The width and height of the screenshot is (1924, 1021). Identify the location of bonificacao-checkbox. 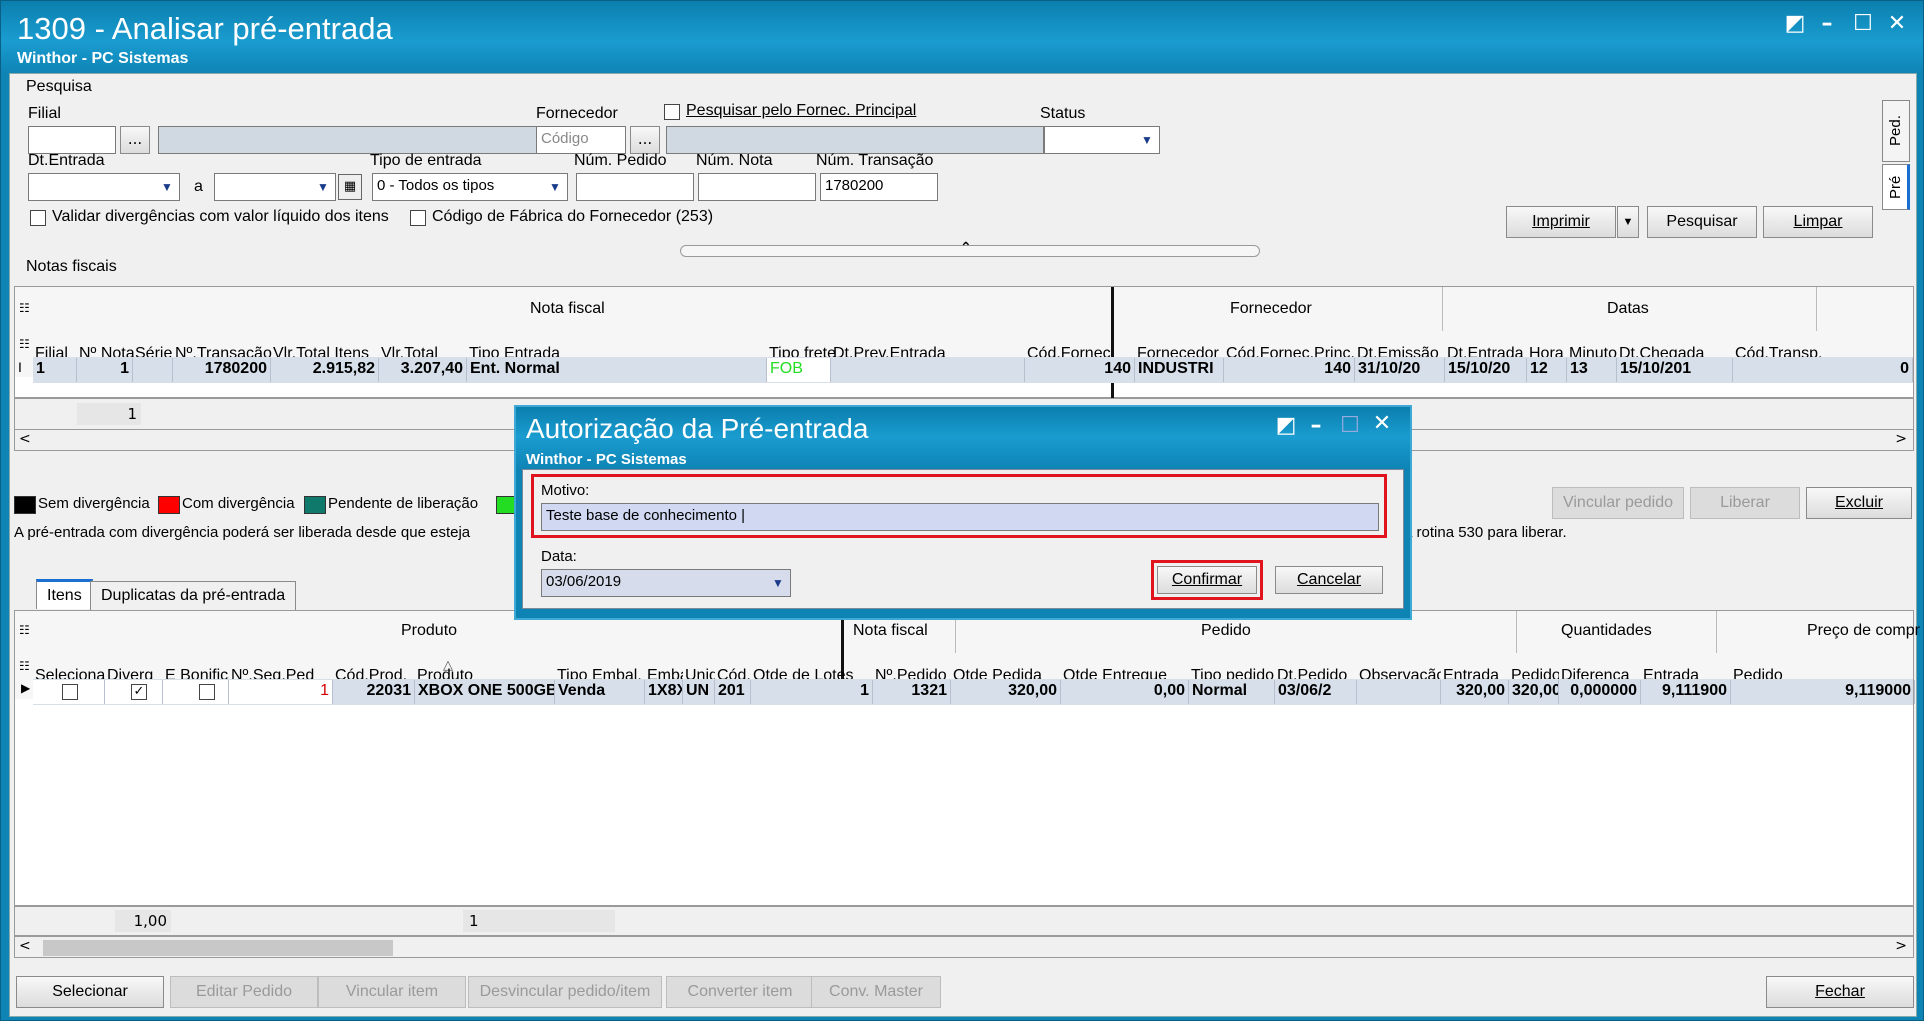
(207, 692).